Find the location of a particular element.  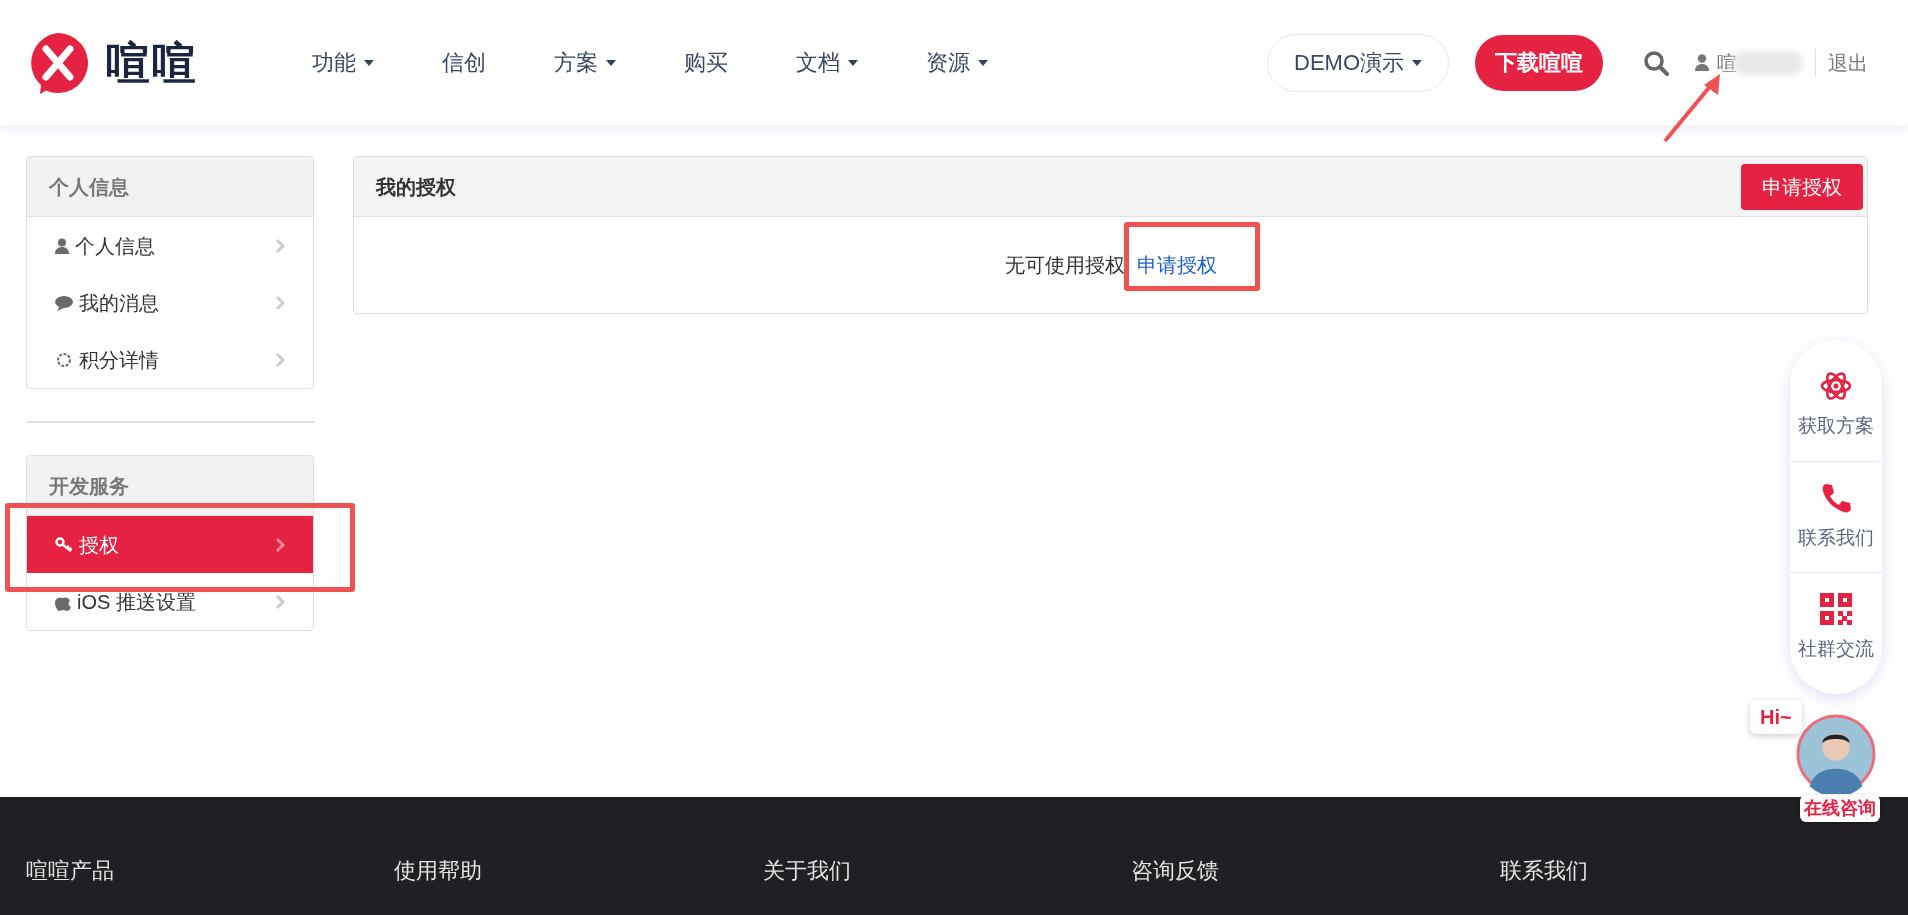

logo-text: 喧喧 is located at coordinates (152, 62).